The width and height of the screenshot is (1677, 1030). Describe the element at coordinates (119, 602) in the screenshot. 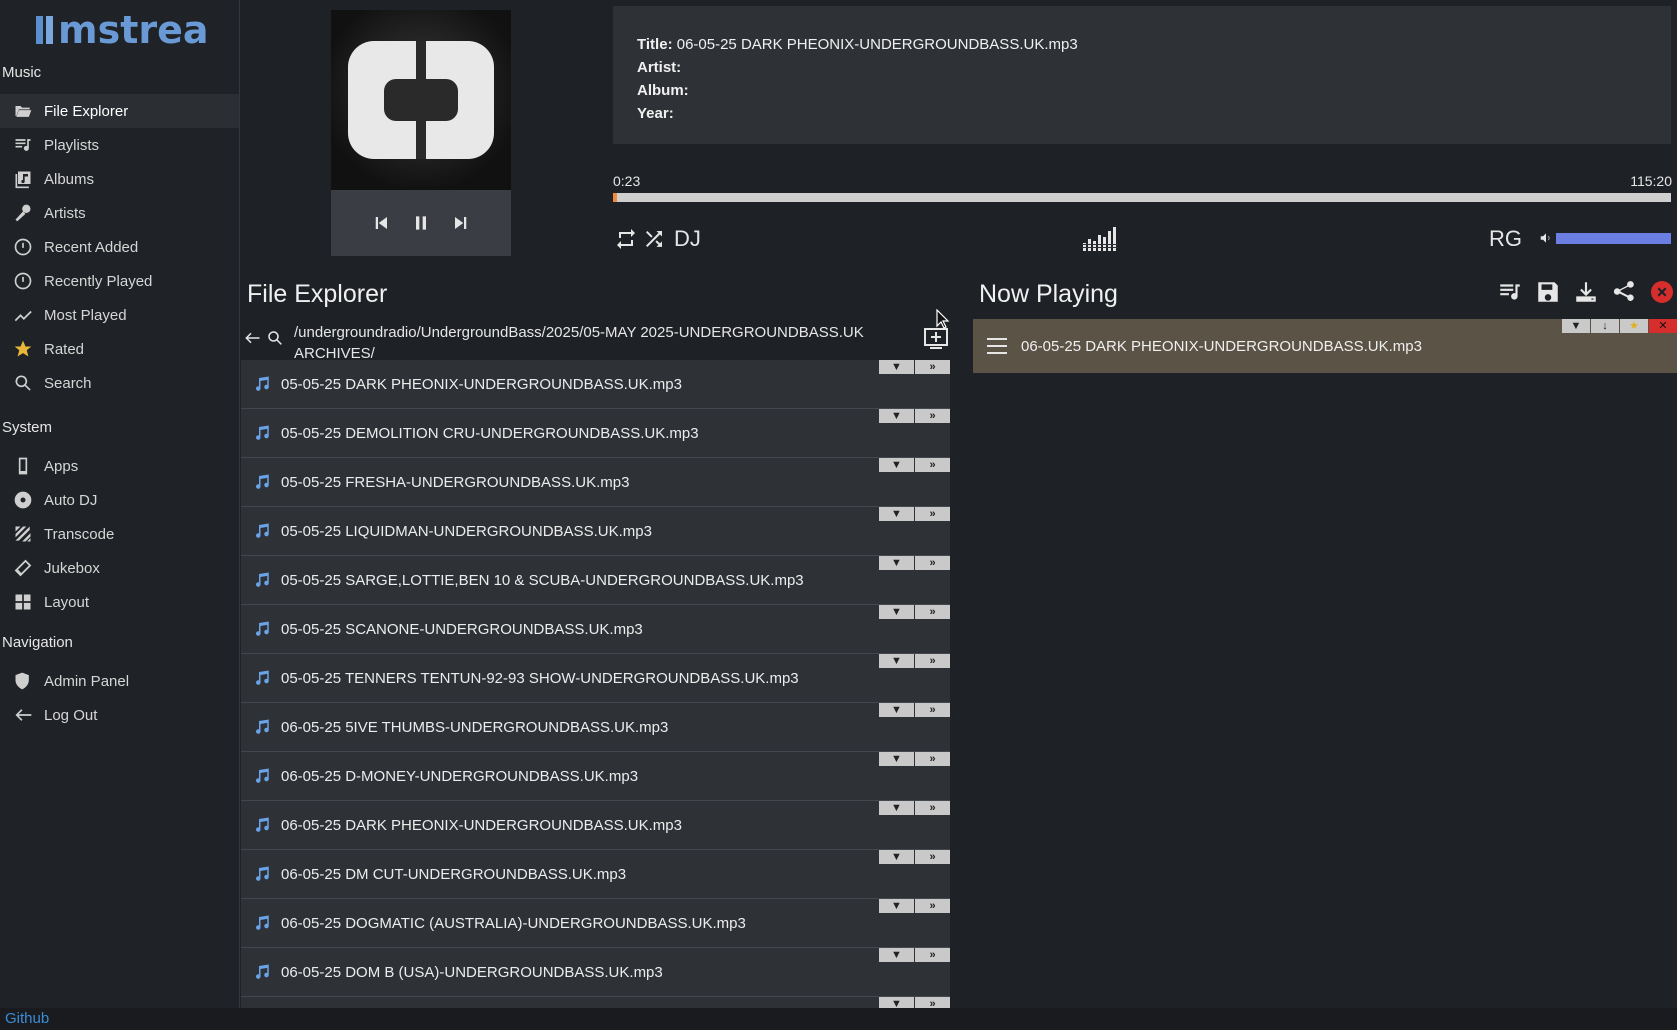

I see `sidebar-item-layout: Layout` at that location.